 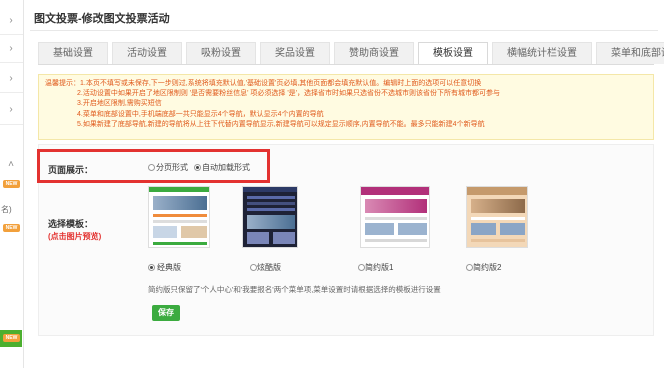 I want to click on template-label: 选择模板：, so click(x=71, y=224).